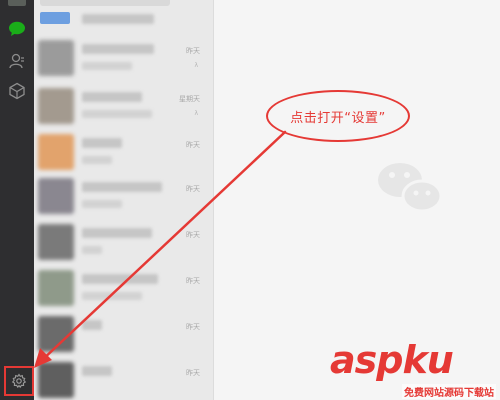  What do you see at coordinates (17, 29) in the screenshot?
I see `chat-icon` at bounding box center [17, 29].